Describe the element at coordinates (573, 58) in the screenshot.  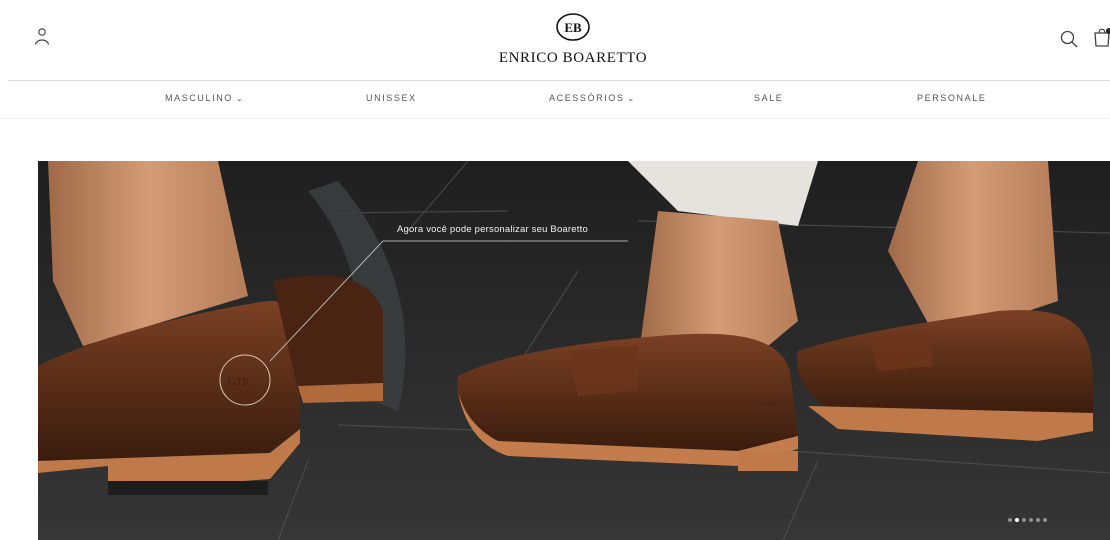
I see `brand-name: ENRICO BOARETTO` at that location.